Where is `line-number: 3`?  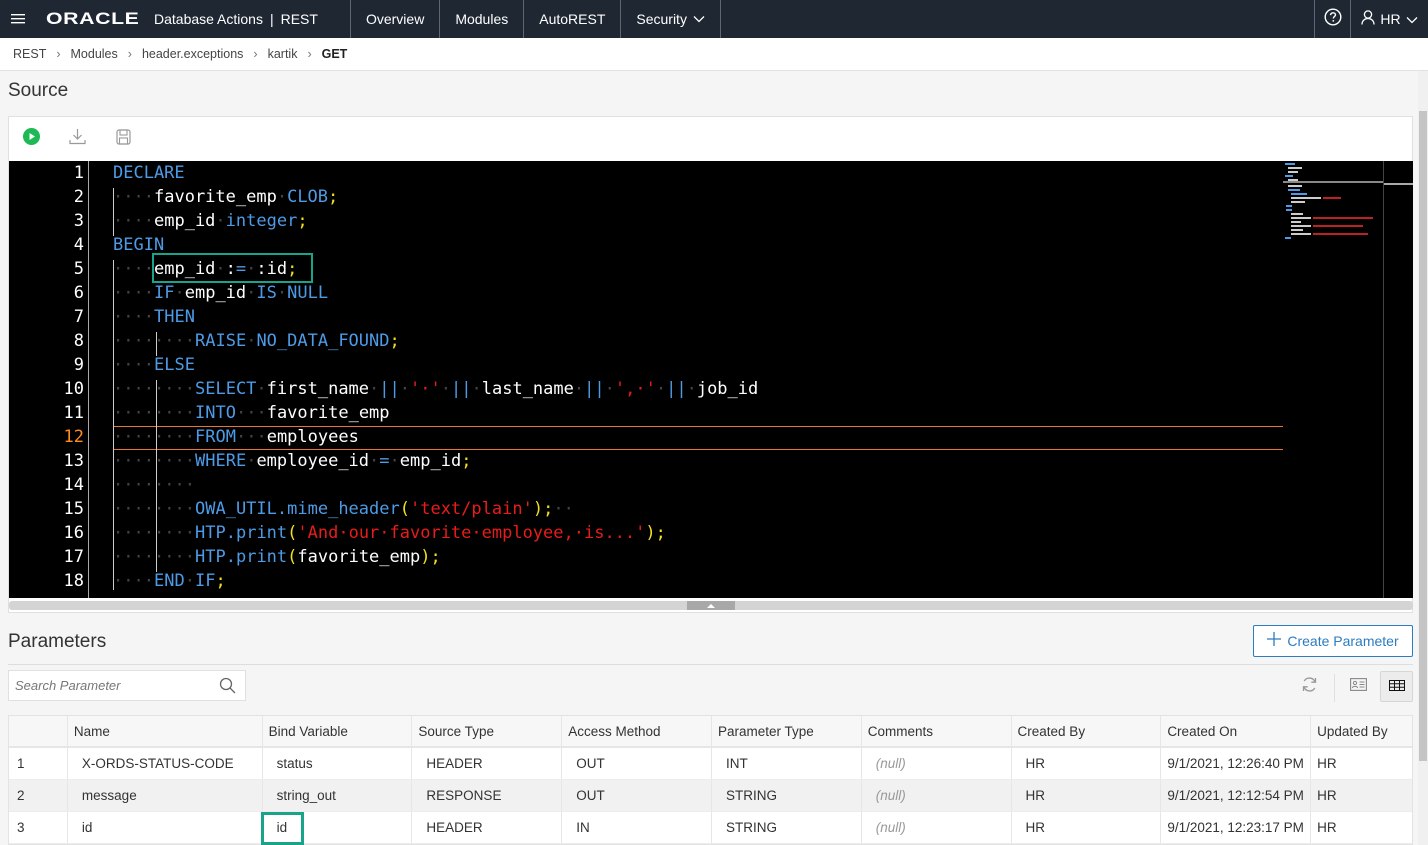
line-number: 3 is located at coordinates (78, 221).